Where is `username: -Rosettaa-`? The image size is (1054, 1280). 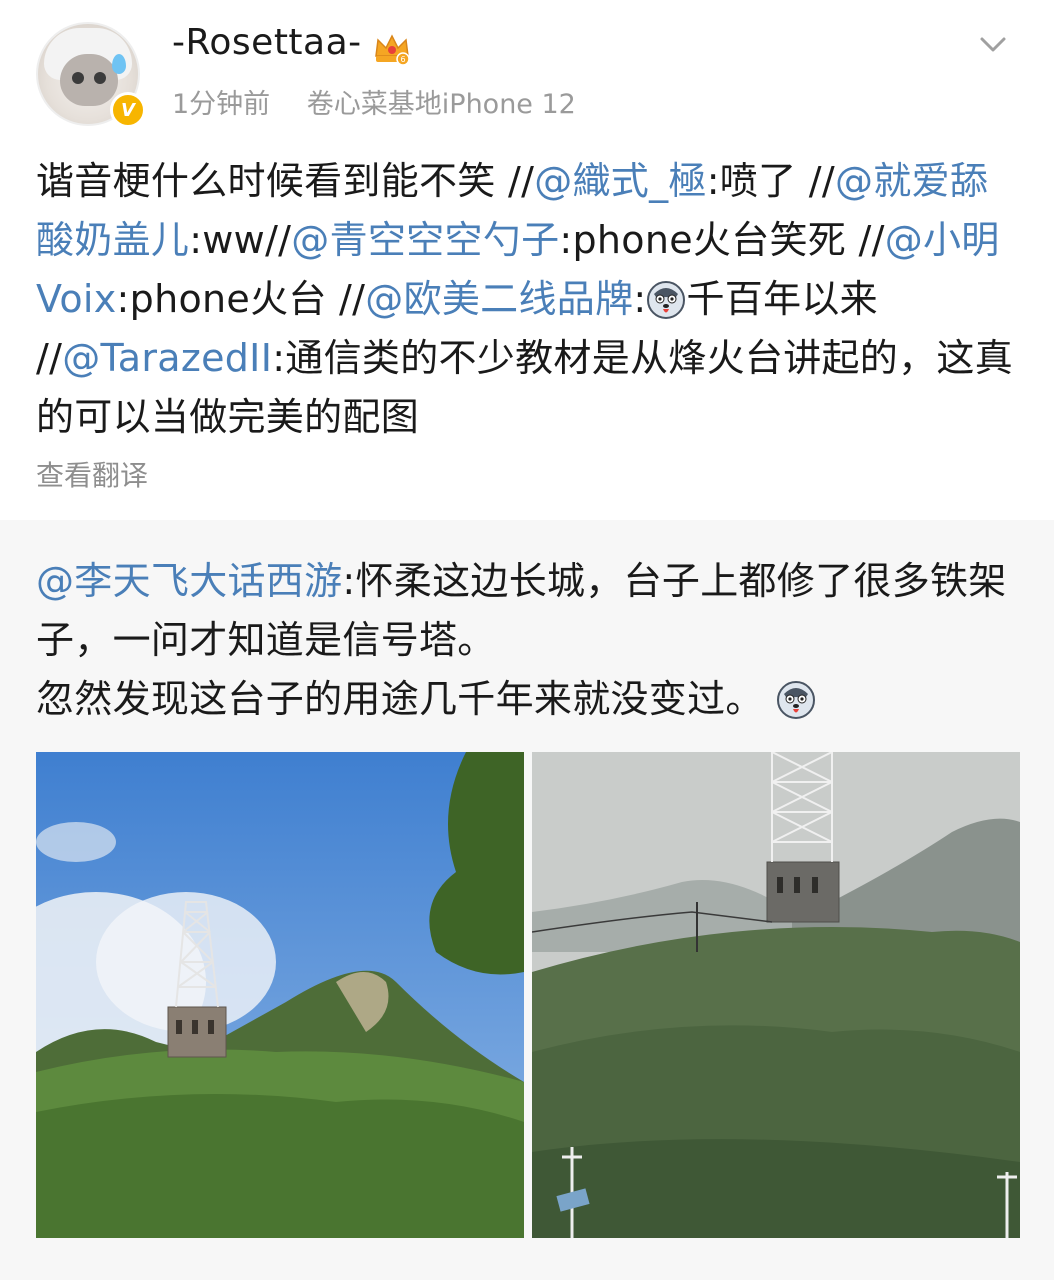 username: -Rosettaa- is located at coordinates (267, 42).